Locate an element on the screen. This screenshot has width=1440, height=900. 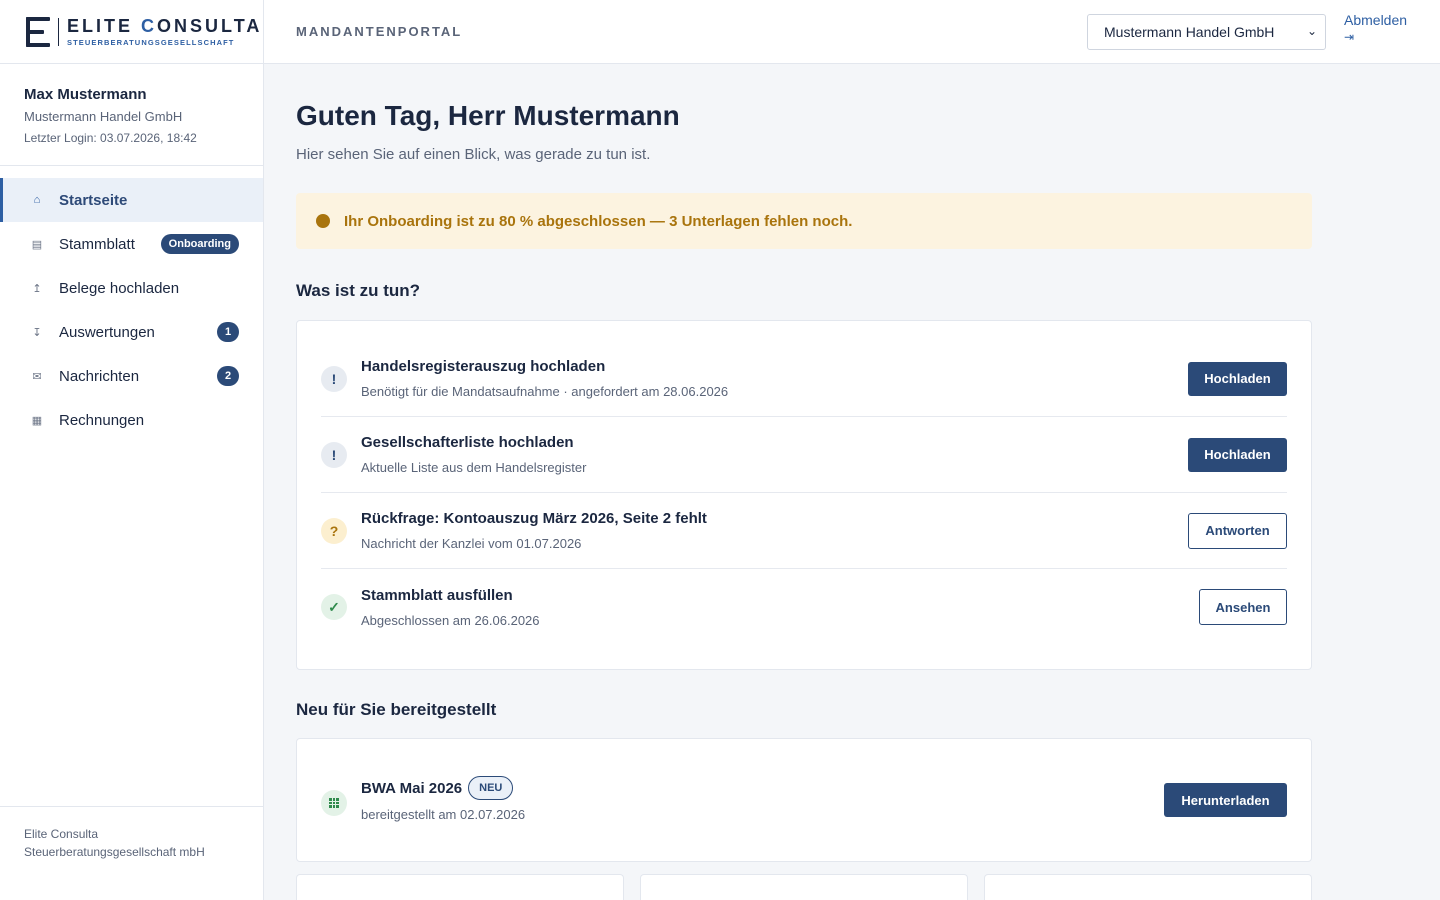
alert-dot-icon is located at coordinates (323, 221).